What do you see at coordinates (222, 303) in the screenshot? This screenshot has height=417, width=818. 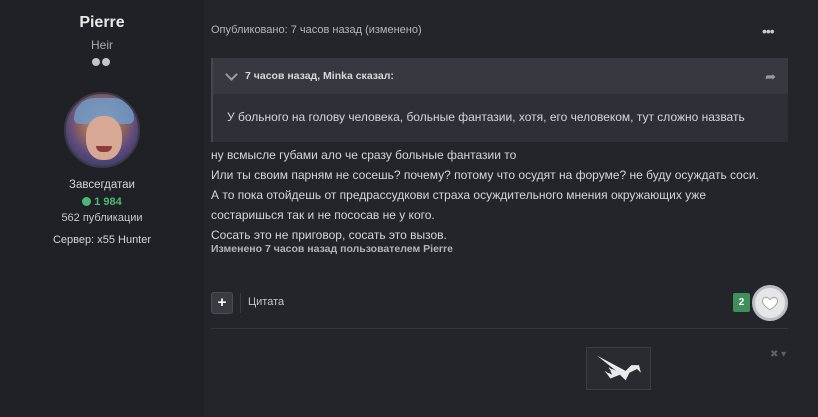 I see `multiquote-add-button: +` at bounding box center [222, 303].